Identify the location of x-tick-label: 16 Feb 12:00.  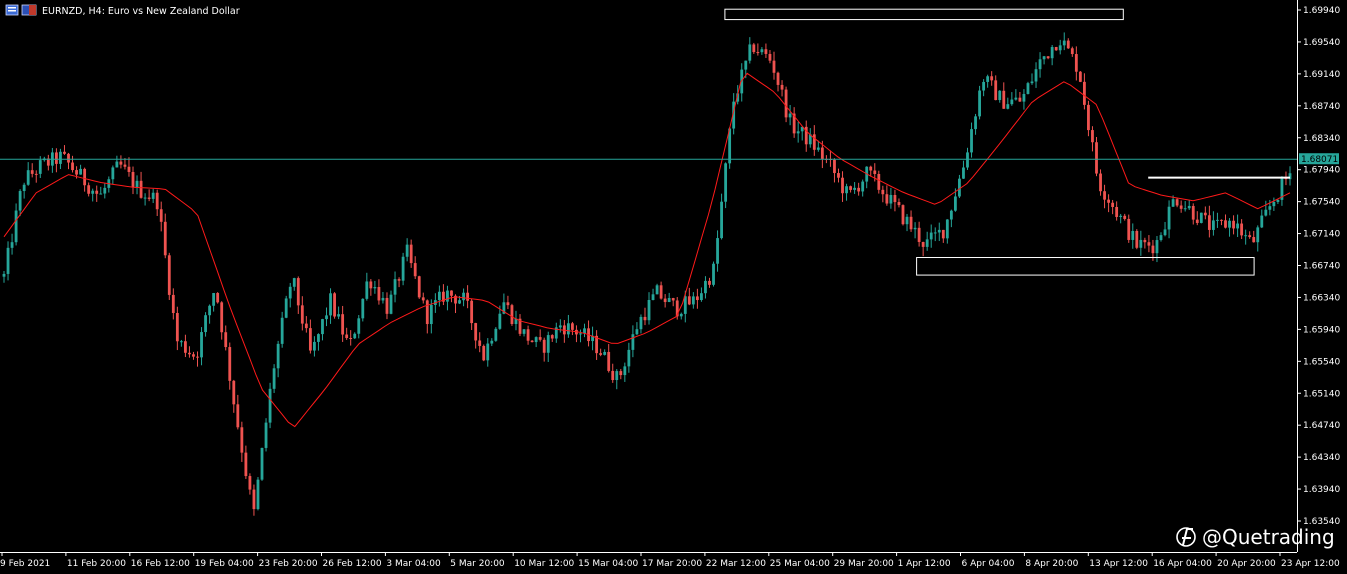
(160, 564).